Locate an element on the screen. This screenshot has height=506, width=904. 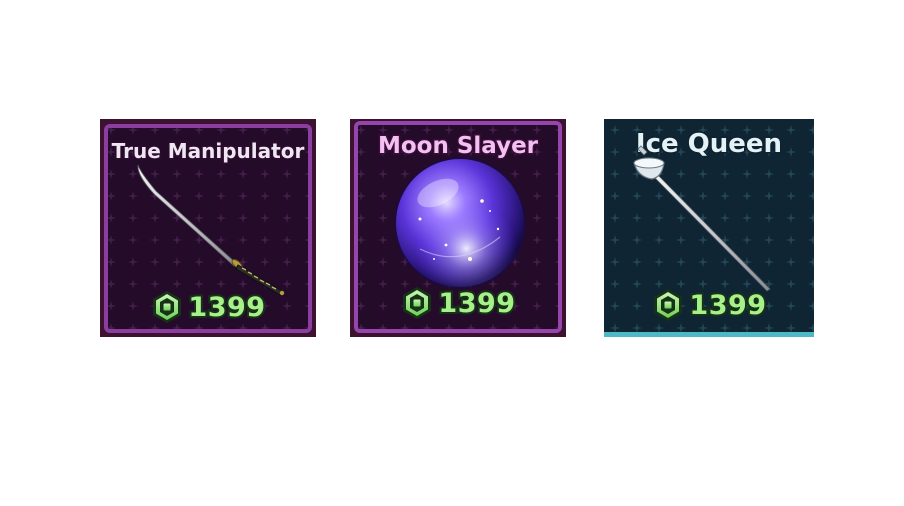
shop-item-card: Moon Slayer 1399 is located at coordinates (458, 228).